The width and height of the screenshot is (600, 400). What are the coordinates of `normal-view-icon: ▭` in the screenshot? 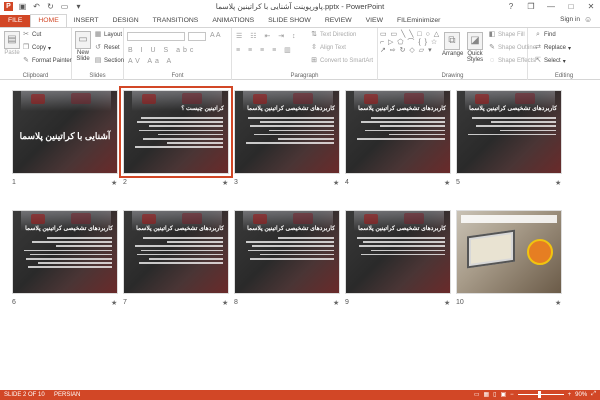 It's located at (477, 394).